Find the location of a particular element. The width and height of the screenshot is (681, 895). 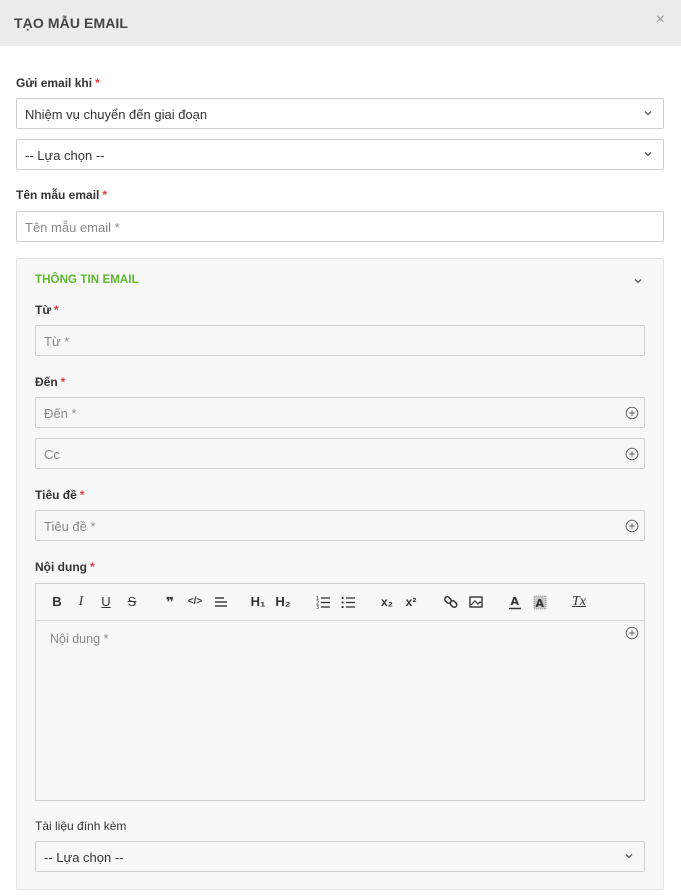

template-name-label: Tên mẫu email * is located at coordinates (61, 195).